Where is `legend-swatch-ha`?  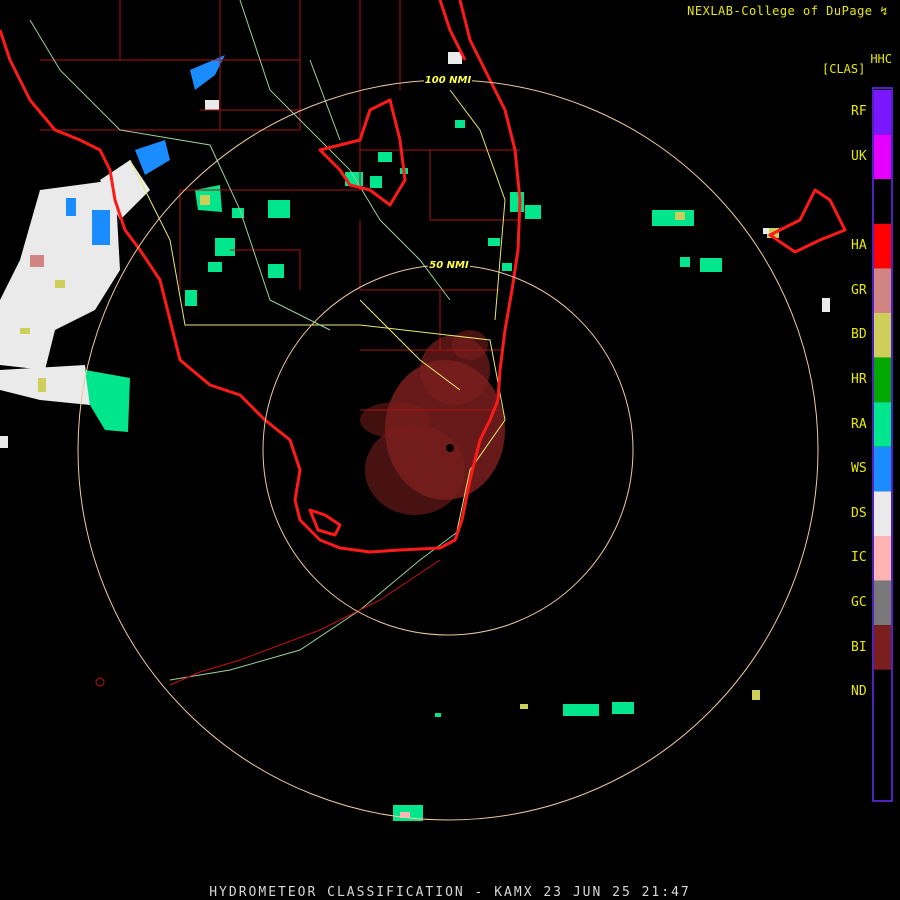 legend-swatch-ha is located at coordinates (882, 246).